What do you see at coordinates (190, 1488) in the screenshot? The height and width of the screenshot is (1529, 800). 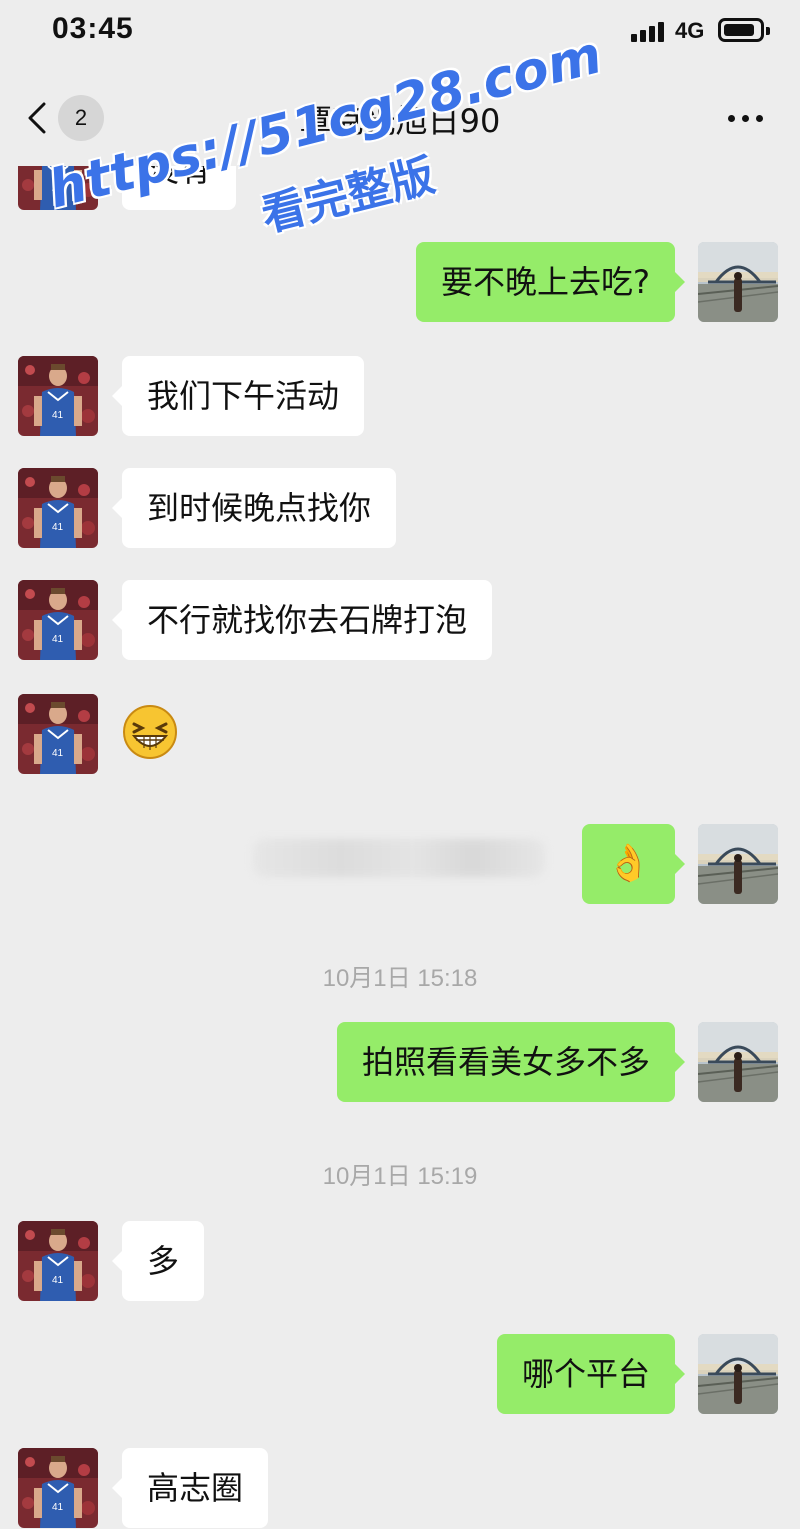 I see `message-bubble: 高志圈` at bounding box center [190, 1488].